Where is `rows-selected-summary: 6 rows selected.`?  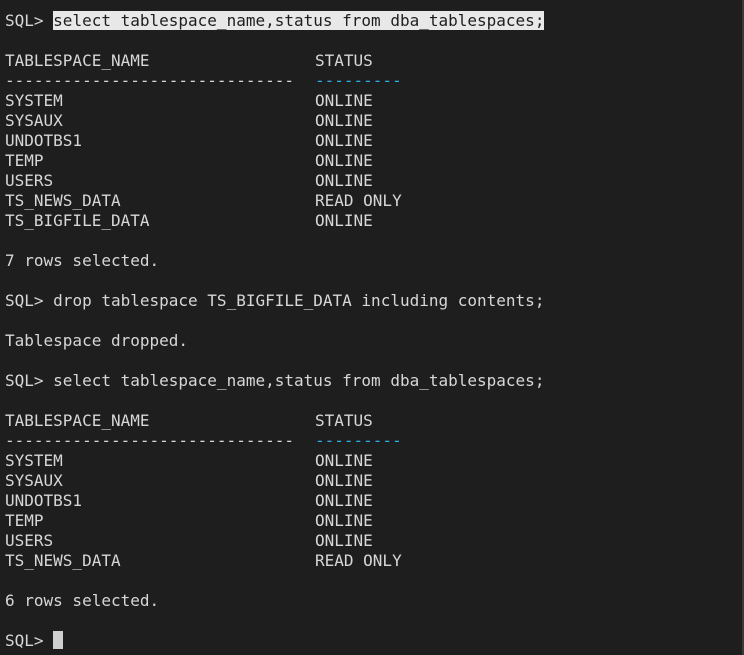
rows-selected-summary: 6 rows selected. is located at coordinates (82, 600).